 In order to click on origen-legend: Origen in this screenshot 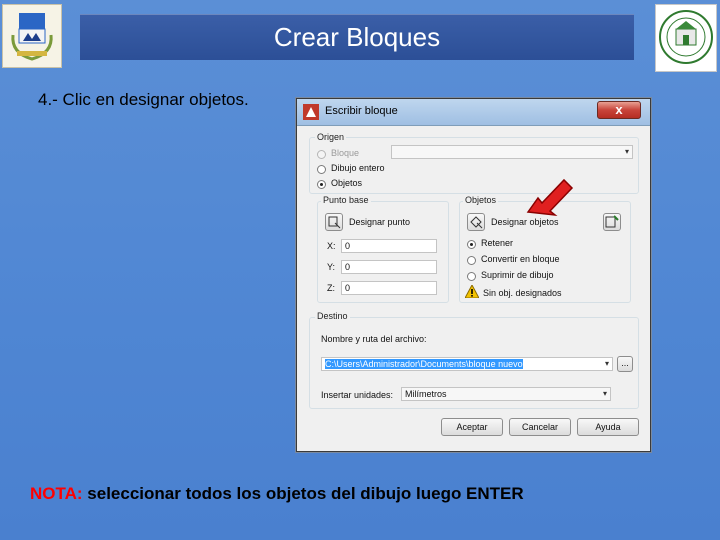, I will do `click(331, 137)`.